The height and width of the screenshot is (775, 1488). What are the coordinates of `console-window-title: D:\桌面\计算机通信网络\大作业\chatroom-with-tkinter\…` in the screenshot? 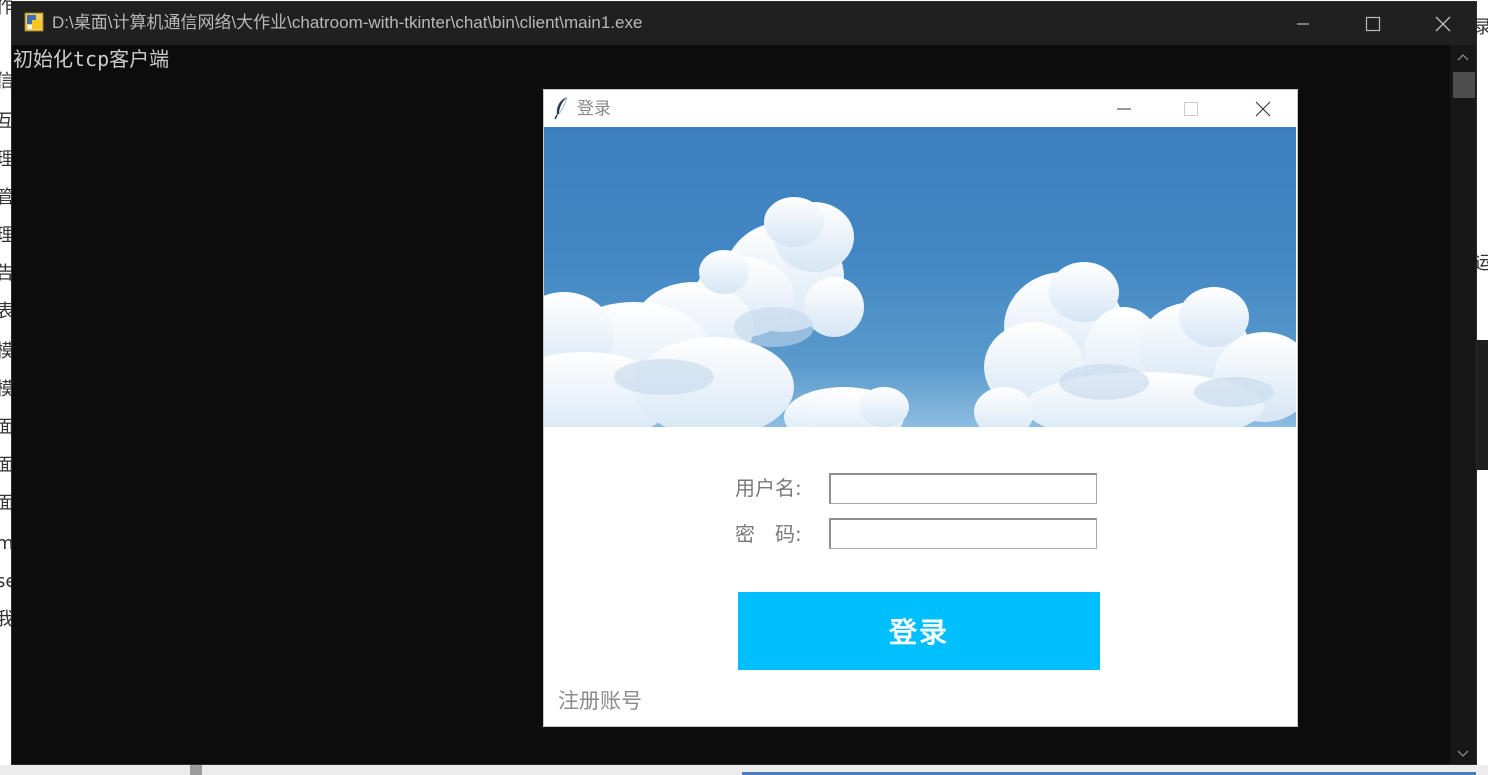 It's located at (347, 22).